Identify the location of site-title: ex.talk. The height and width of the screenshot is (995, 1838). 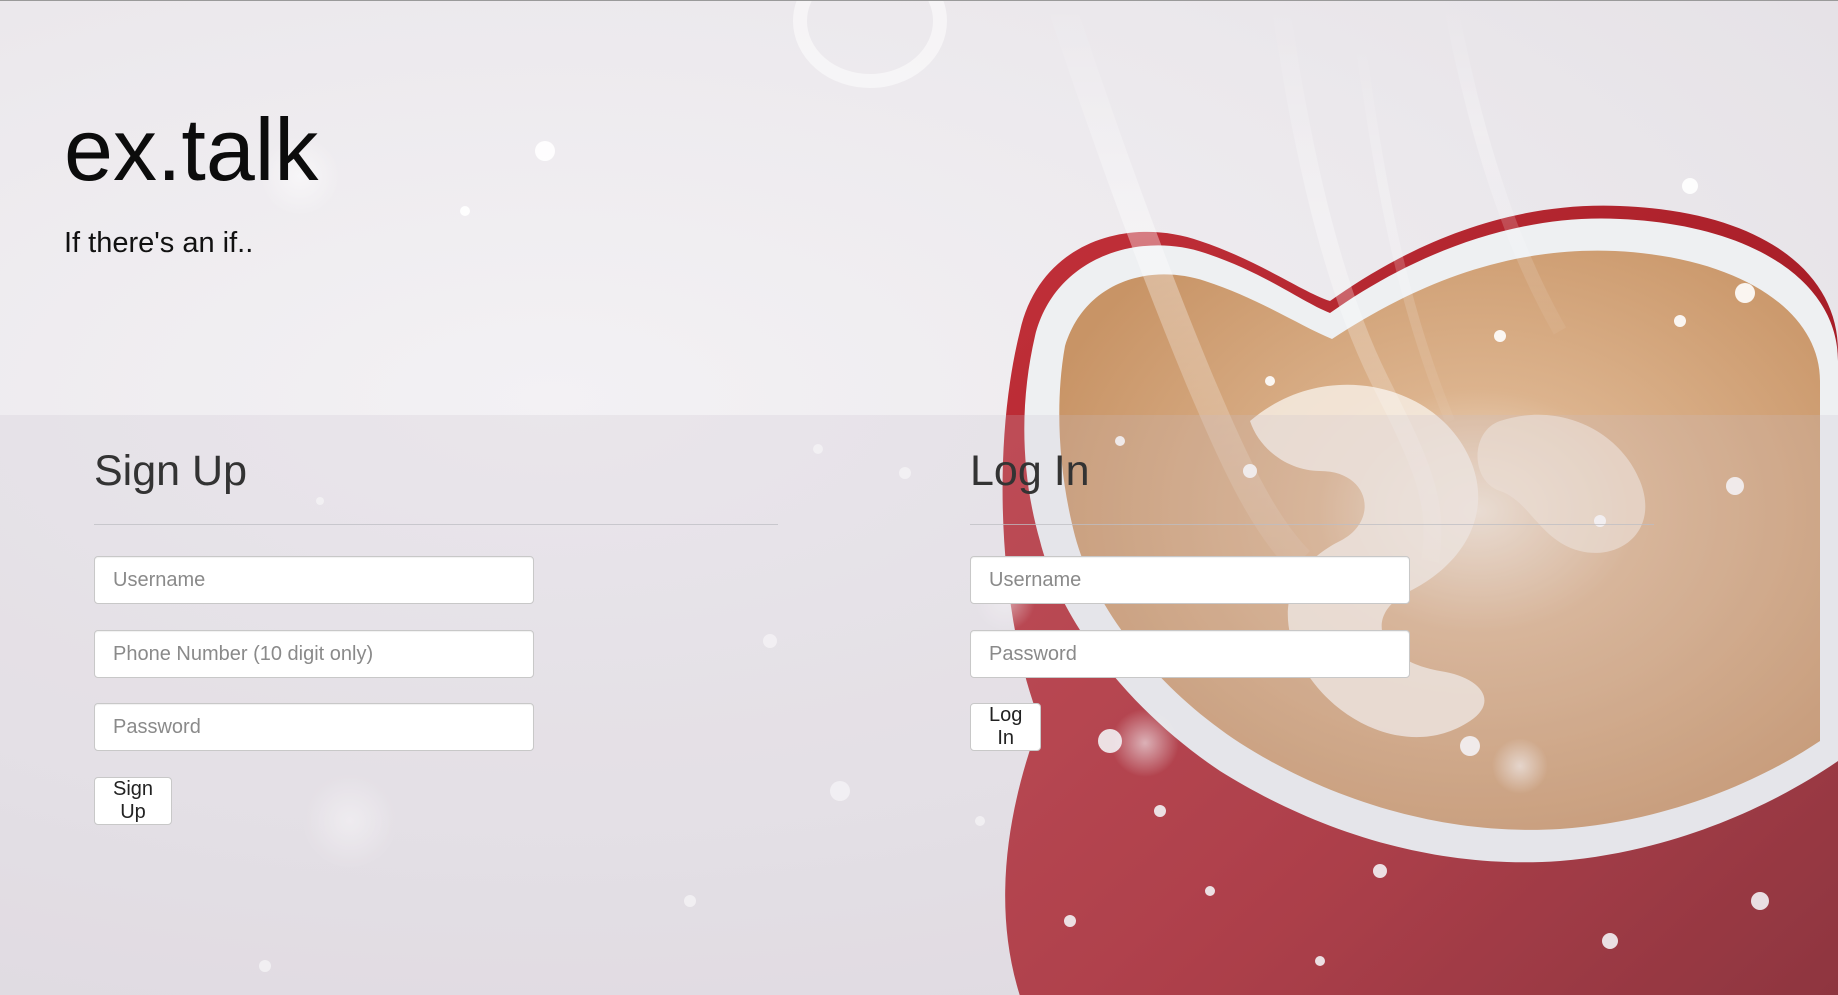
(191, 149).